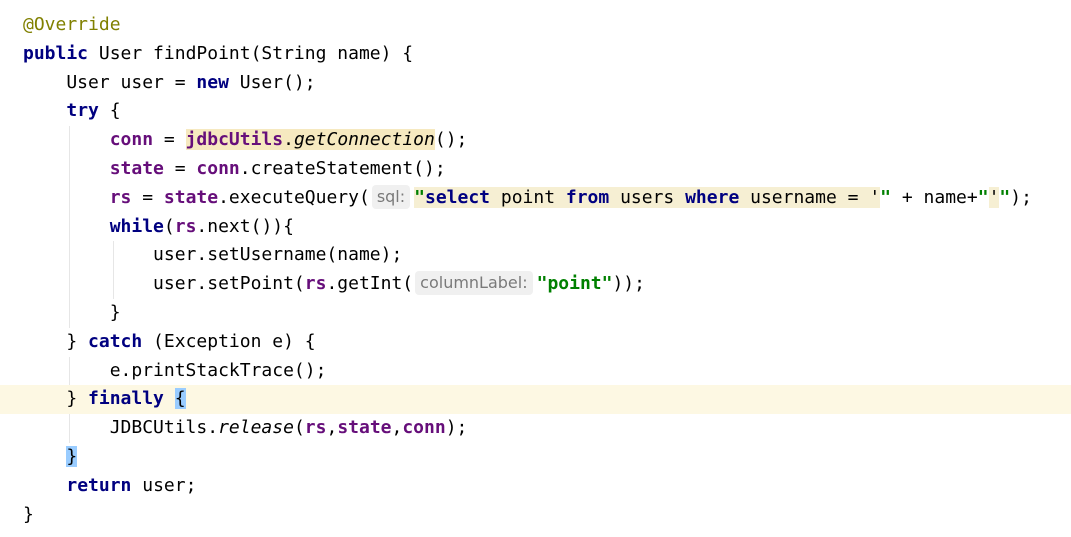  What do you see at coordinates (212, 82) in the screenshot?
I see `keyword-token: new` at bounding box center [212, 82].